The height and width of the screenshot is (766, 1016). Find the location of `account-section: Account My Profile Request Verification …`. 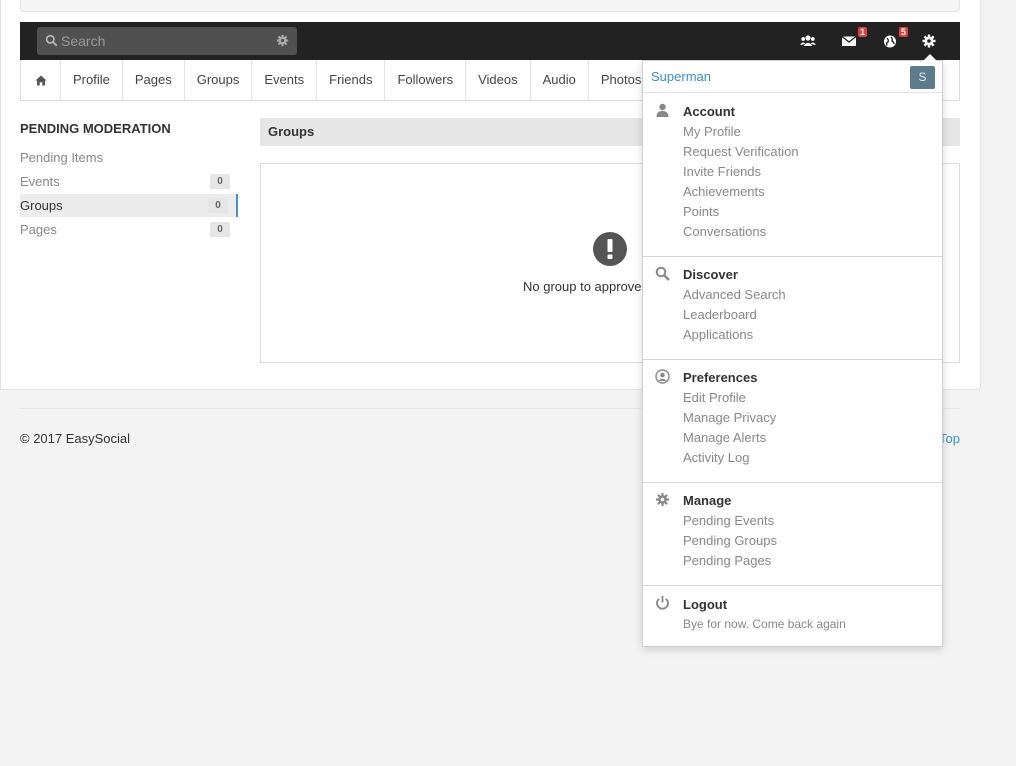

account-section: Account My Profile Request Verification … is located at coordinates (792, 175).